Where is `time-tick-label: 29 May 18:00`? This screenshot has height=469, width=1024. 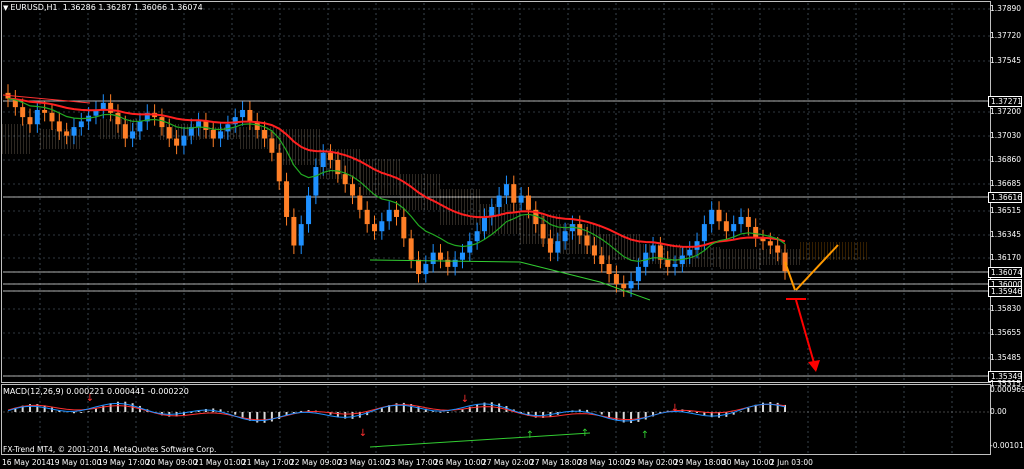
time-tick-label: 29 May 18:00 is located at coordinates (700, 462).